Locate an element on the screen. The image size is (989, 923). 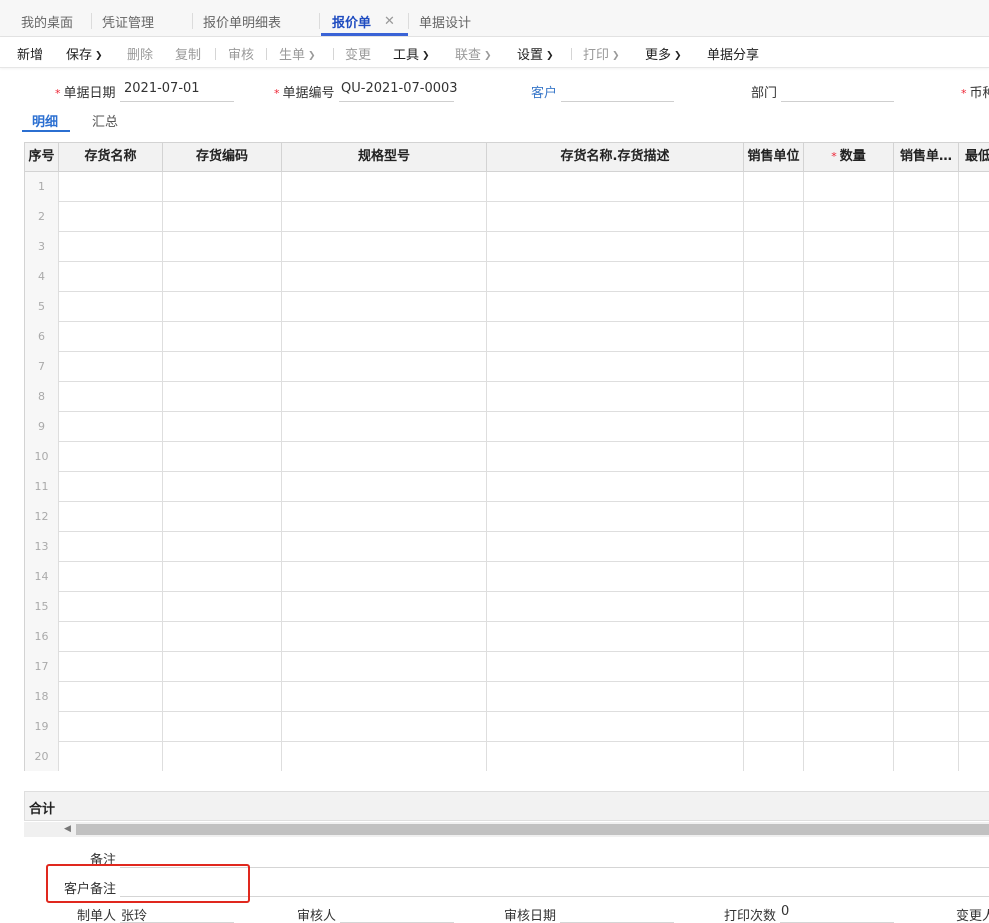
tab-desktop: 我的桌面 is located at coordinates (47, 22).